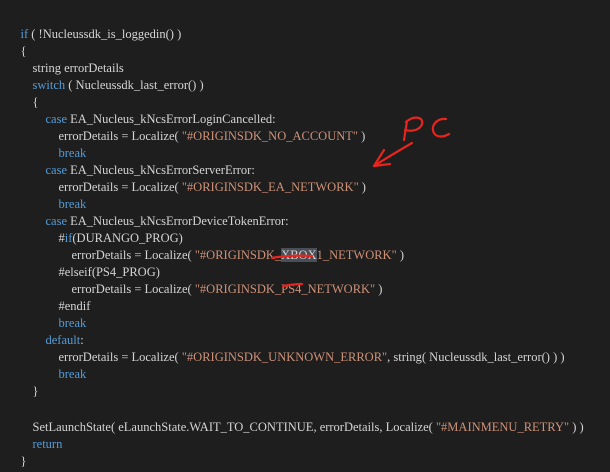 This screenshot has height=472, width=610. I want to click on code-line-27: else, so click(20, 462).